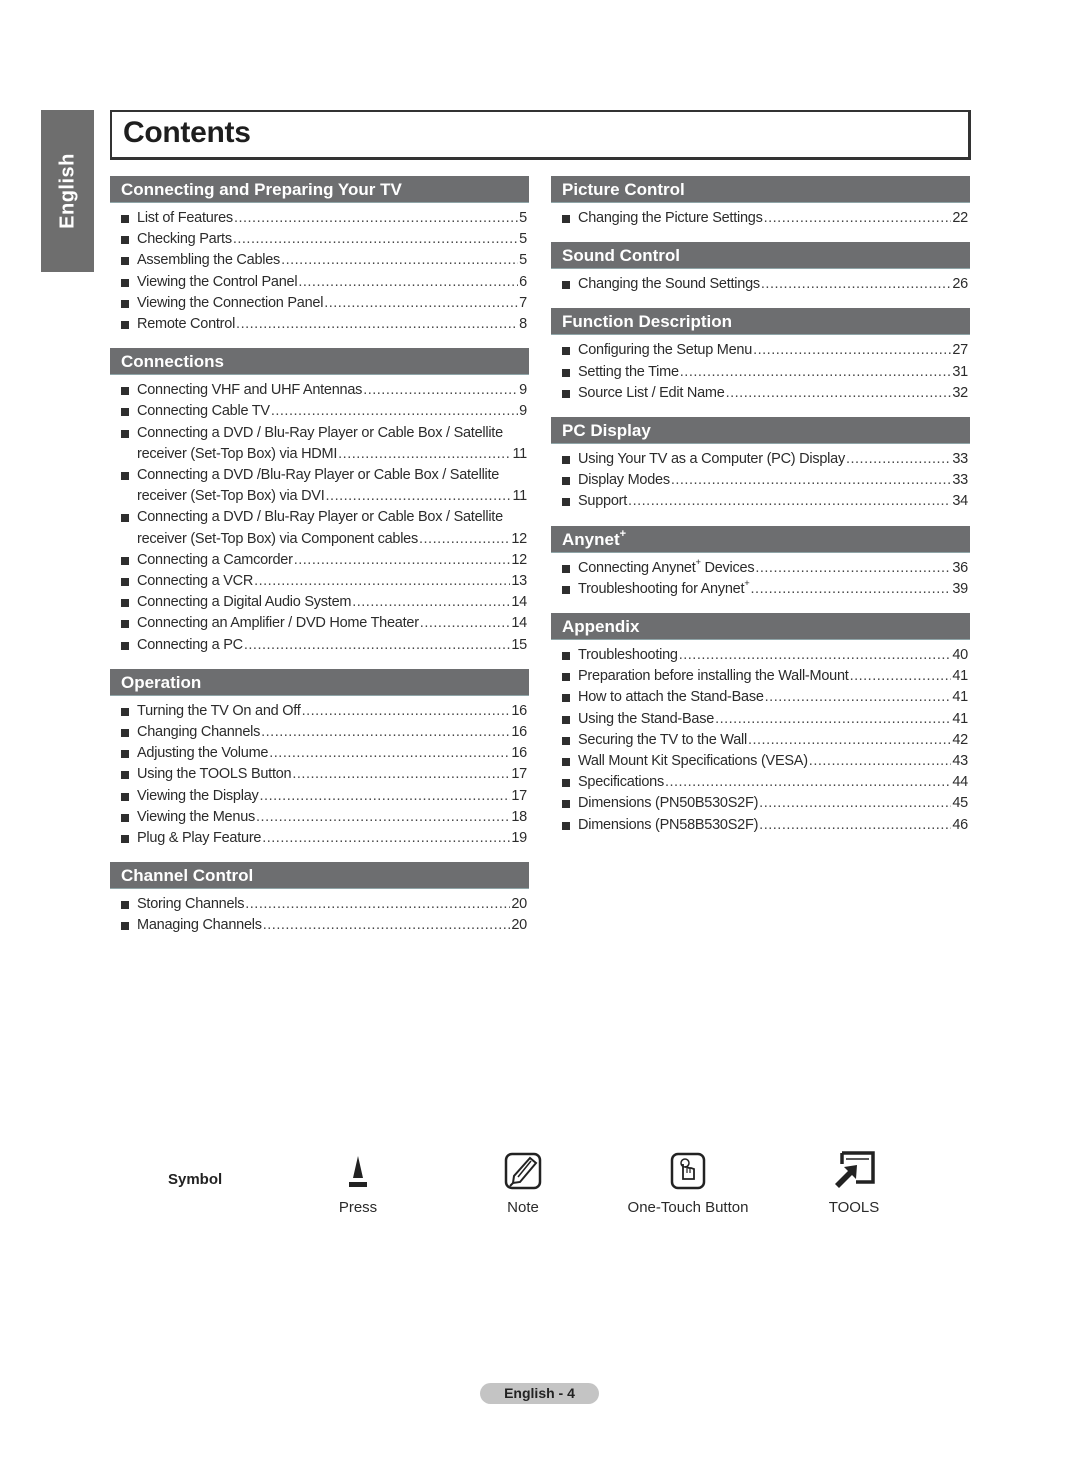 The width and height of the screenshot is (1080, 1482). What do you see at coordinates (332, 411) in the screenshot?
I see `toc-entry-line: Connecting Cable TV 9` at bounding box center [332, 411].